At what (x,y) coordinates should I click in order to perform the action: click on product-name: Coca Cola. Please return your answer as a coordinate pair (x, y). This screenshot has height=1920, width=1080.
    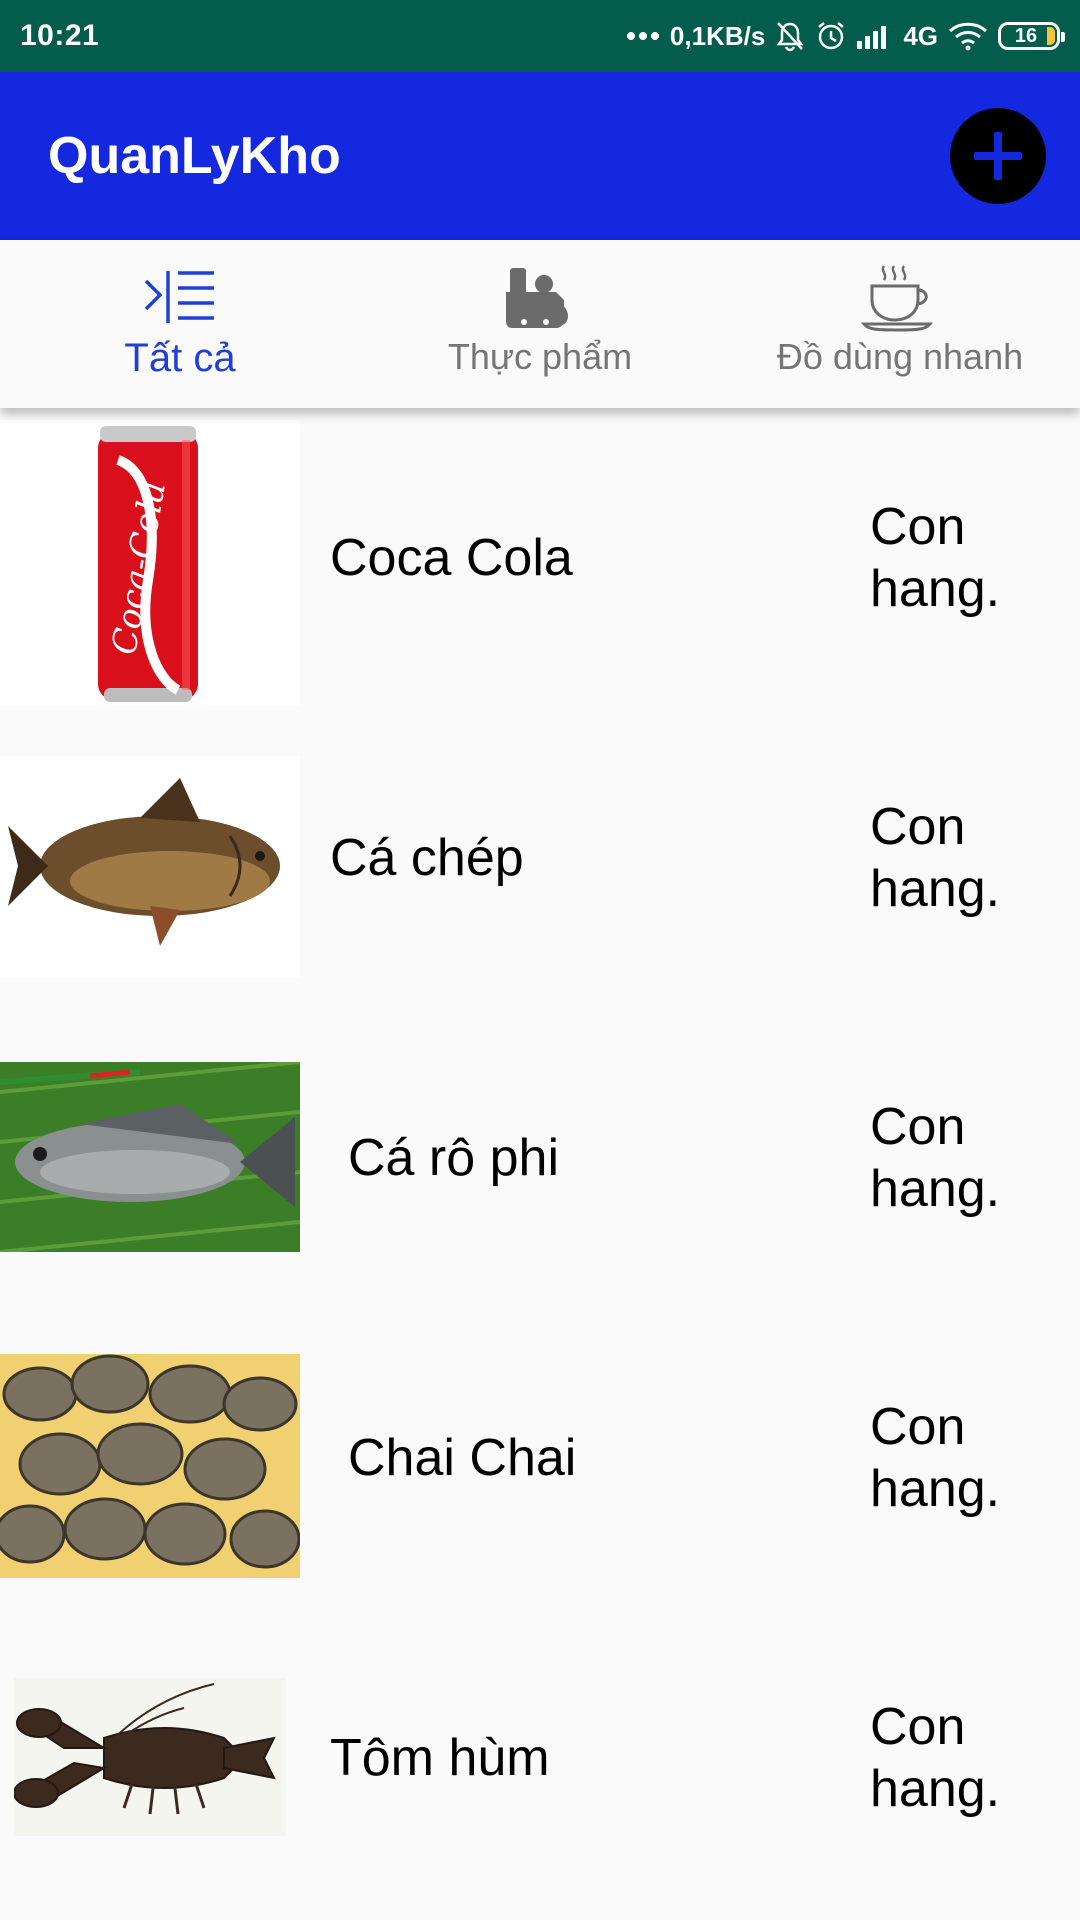
    Looking at the image, I should click on (451, 558).